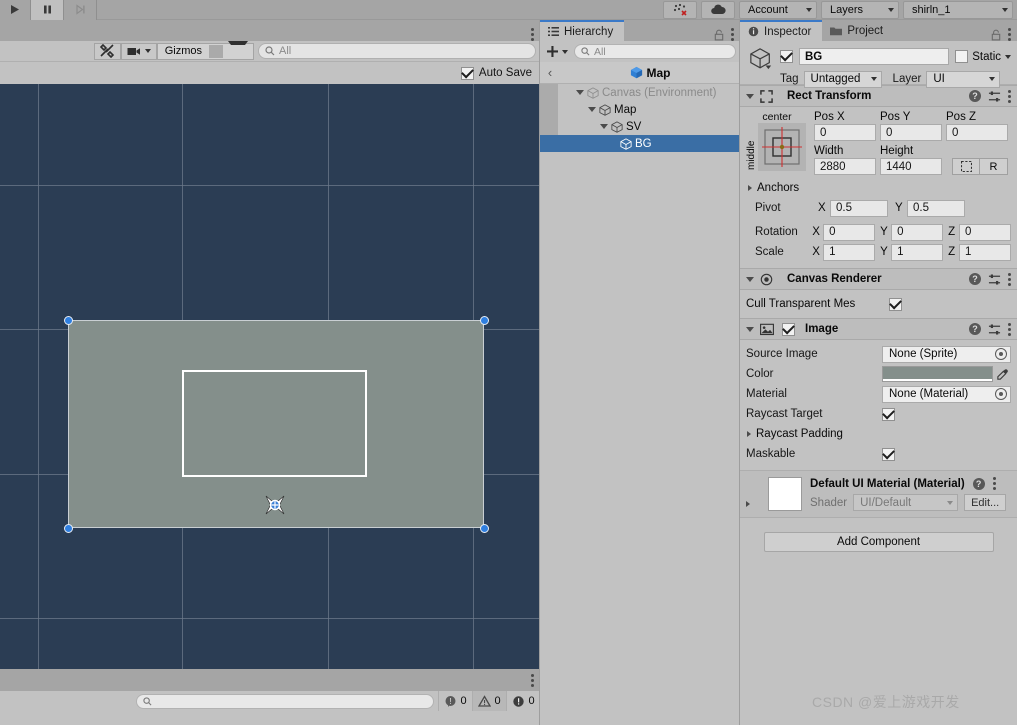 This screenshot has width=1017, height=725. What do you see at coordinates (936, 208) in the screenshot?
I see `pivot-y-field: 0.5` at bounding box center [936, 208].